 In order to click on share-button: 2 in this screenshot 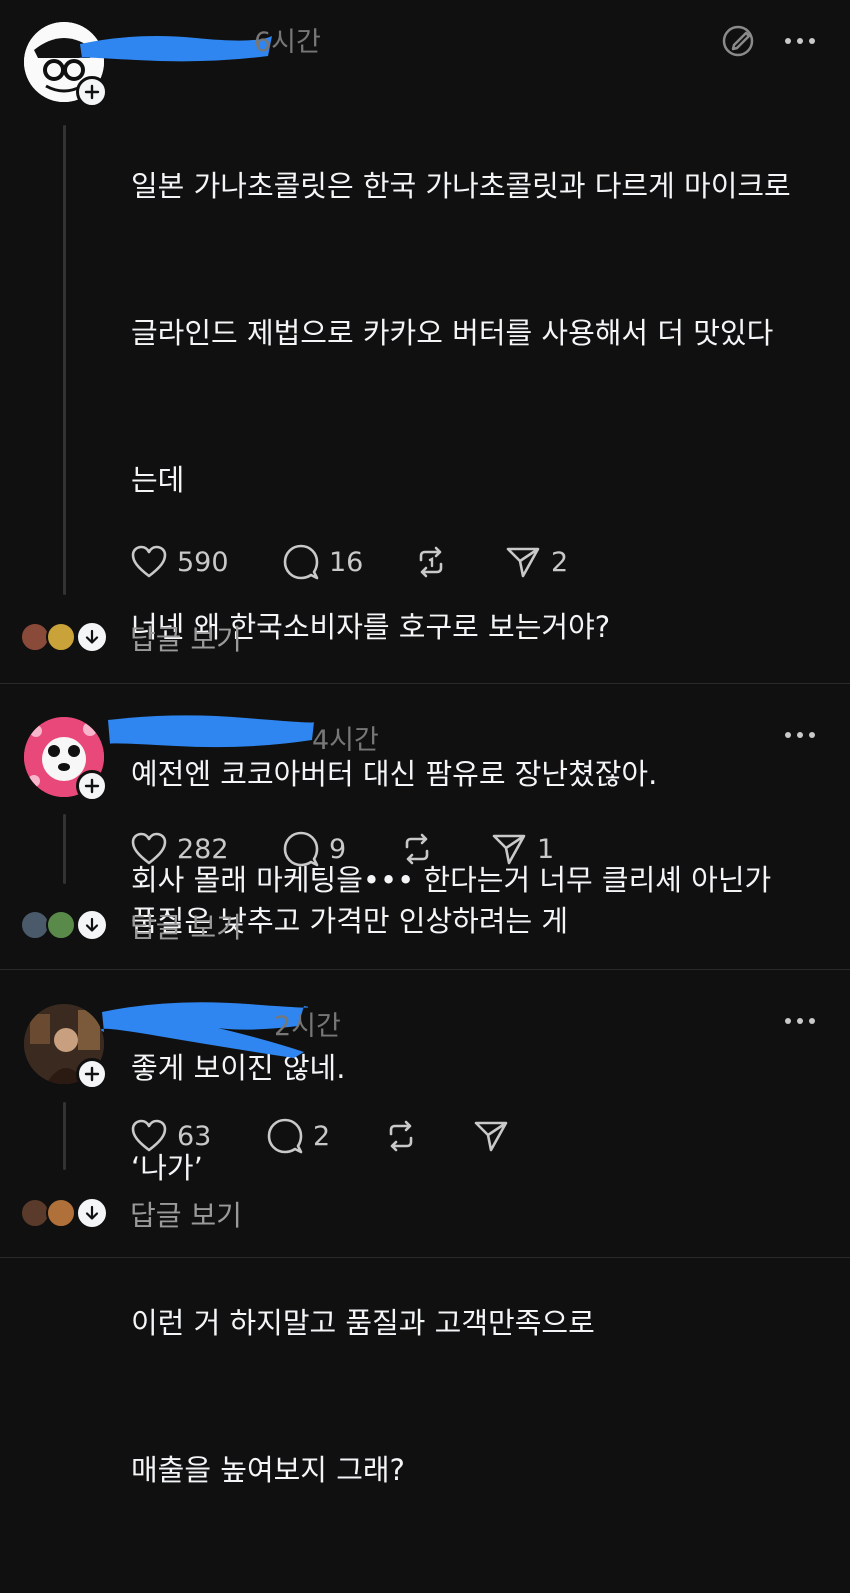, I will do `click(536, 562)`.